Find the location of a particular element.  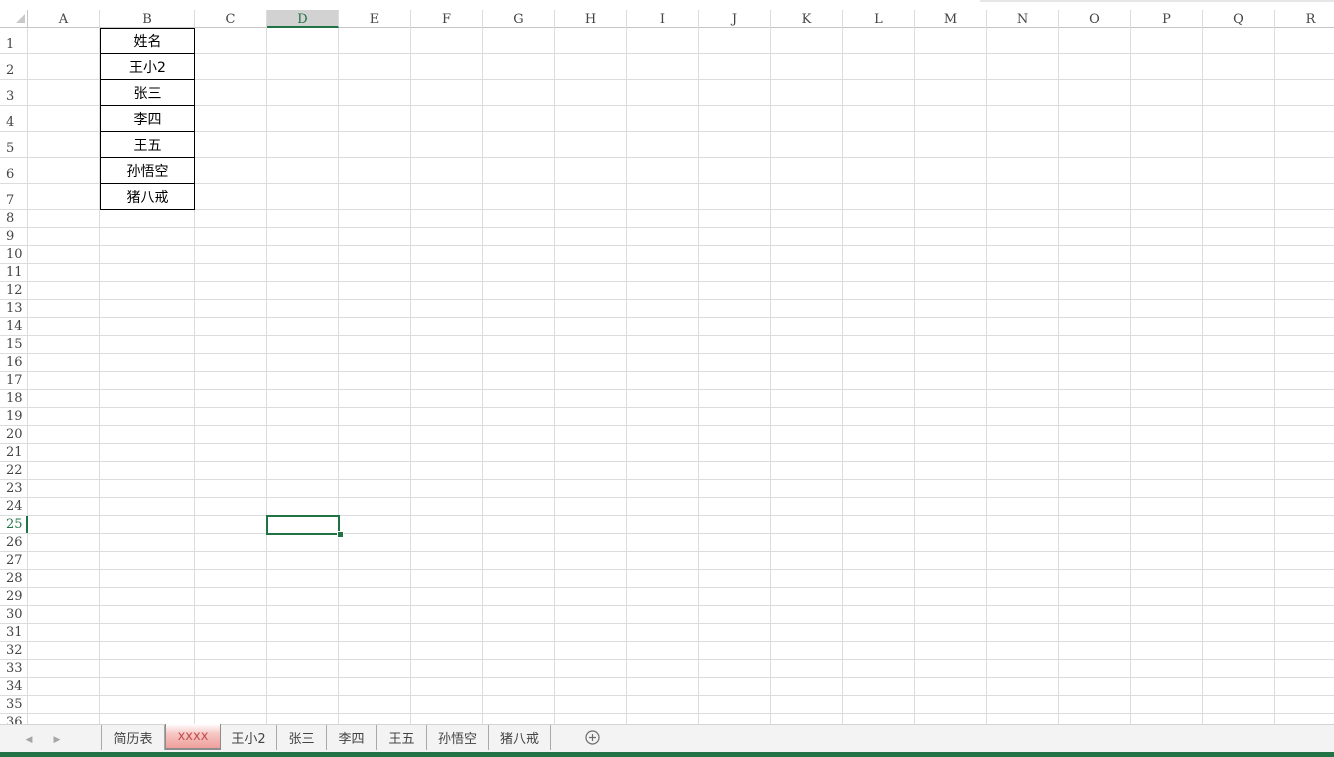

column-header-n: N is located at coordinates (1023, 19).